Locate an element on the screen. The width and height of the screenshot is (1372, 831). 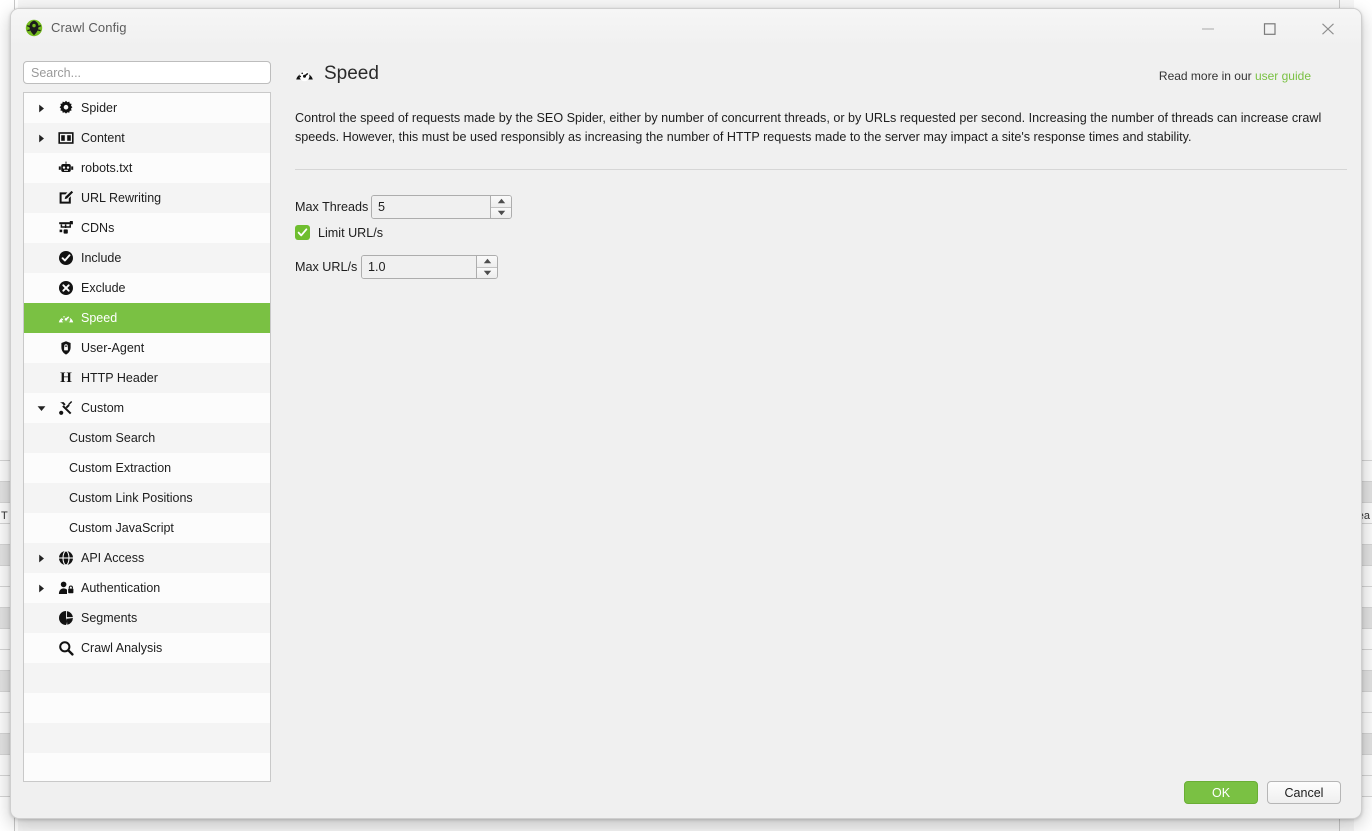
gear-icon is located at coordinates (66, 108).